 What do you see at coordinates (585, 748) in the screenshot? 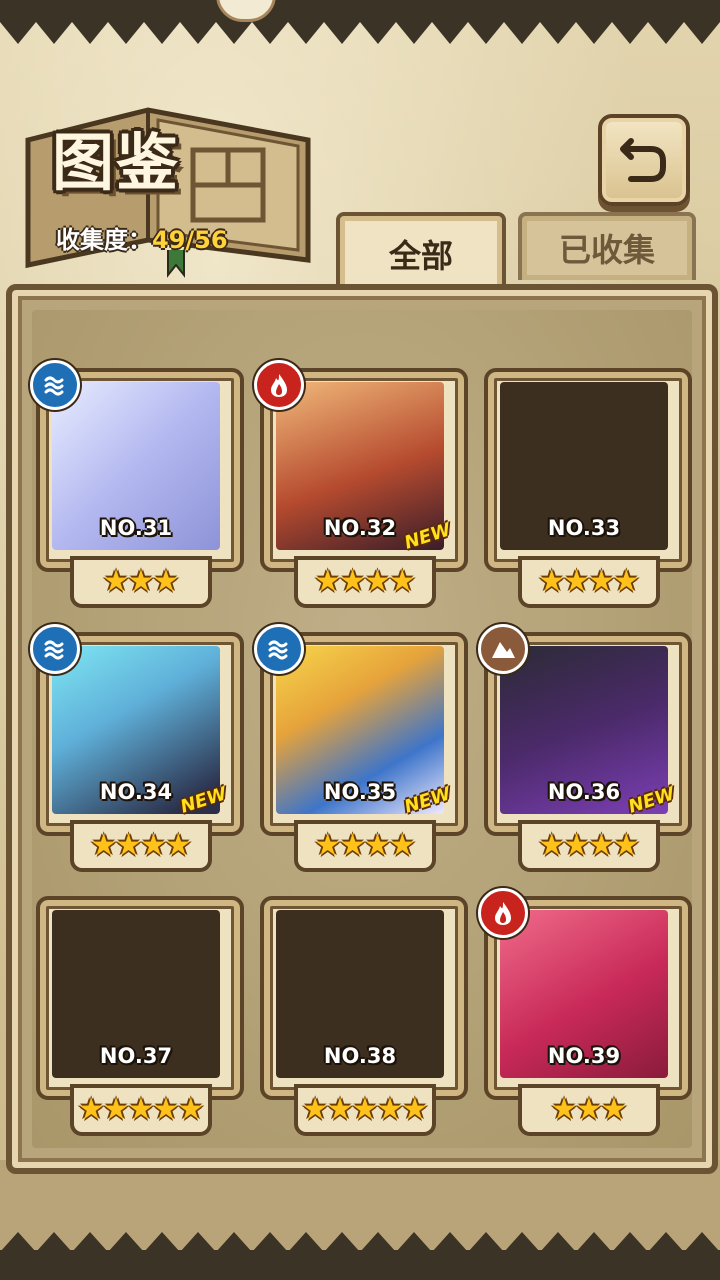
I see `monster-card: NO.36 NEW ★ ★ ★ ★` at bounding box center [585, 748].